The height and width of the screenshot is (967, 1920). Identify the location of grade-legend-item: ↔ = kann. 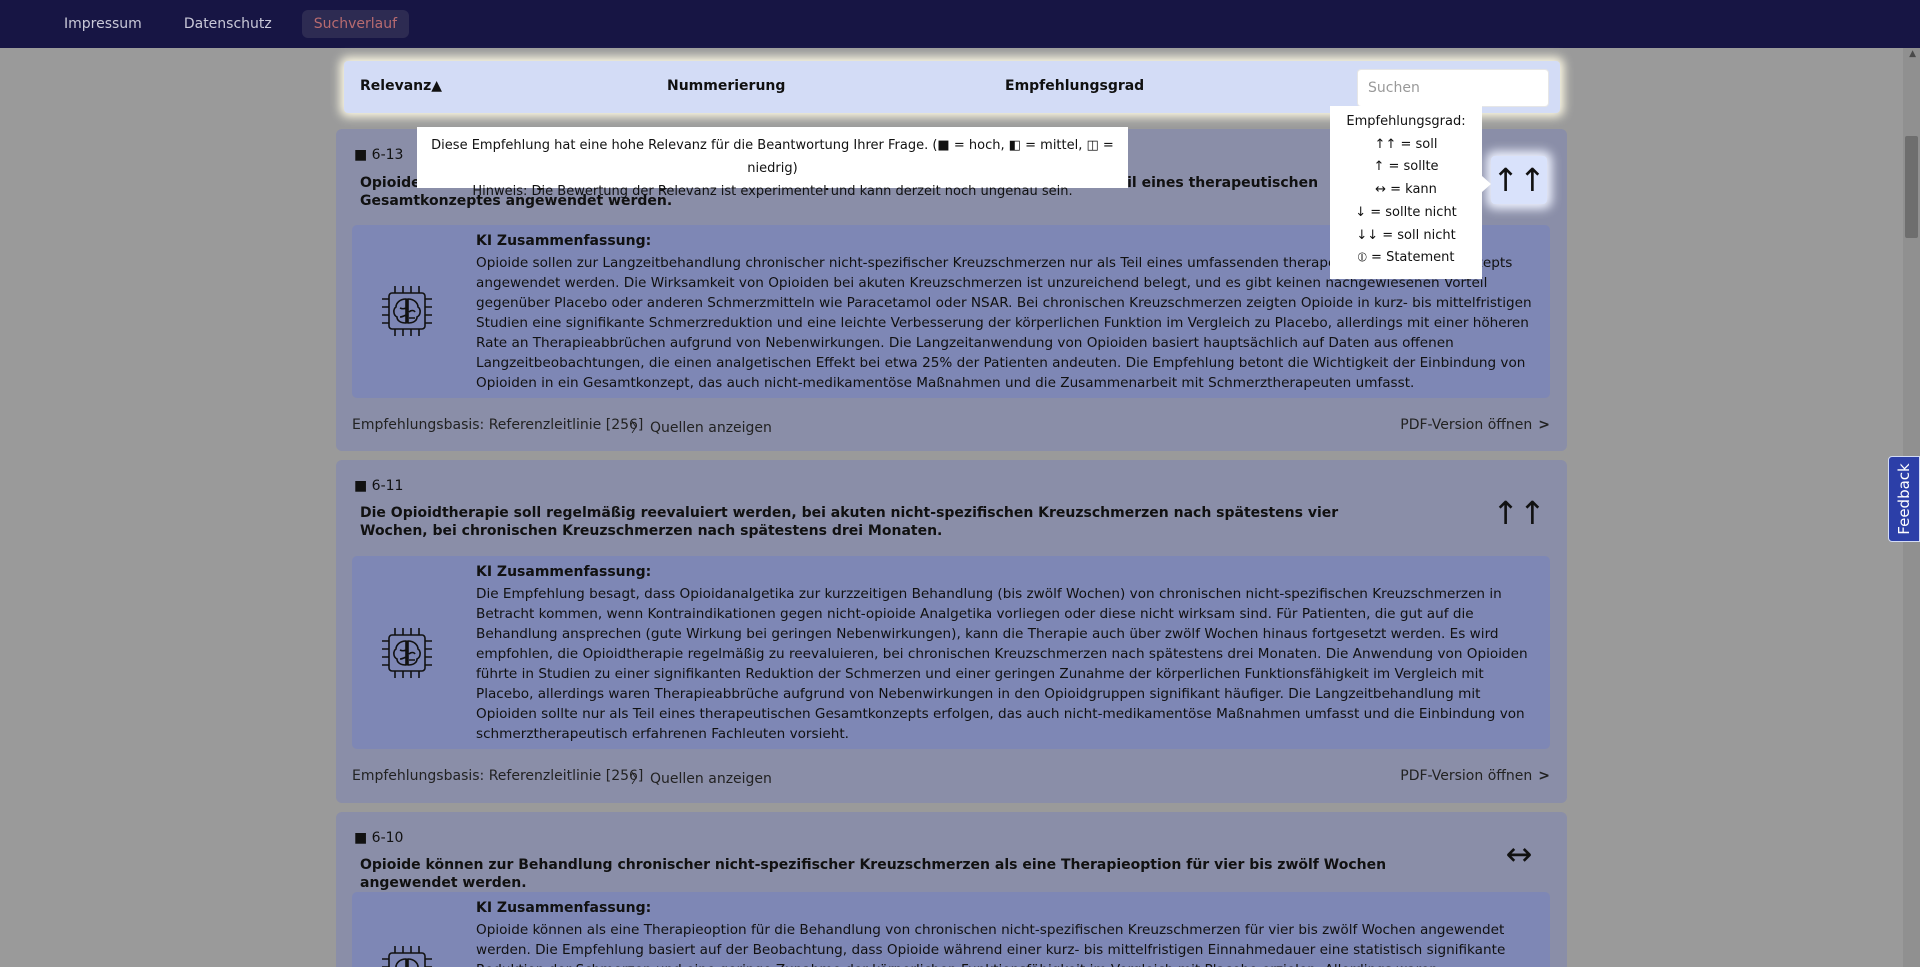
(1406, 190).